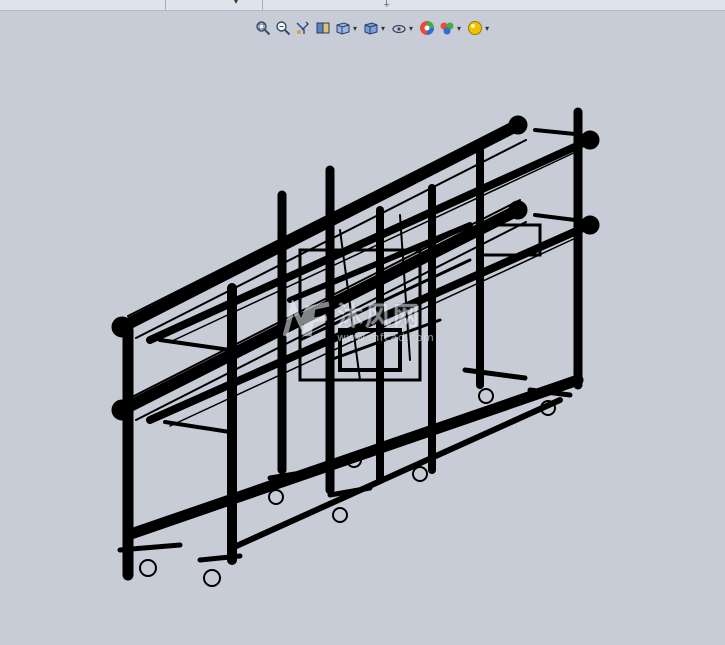  Describe the element at coordinates (399, 28) in the screenshot. I see `hide-show-items-icon` at that location.